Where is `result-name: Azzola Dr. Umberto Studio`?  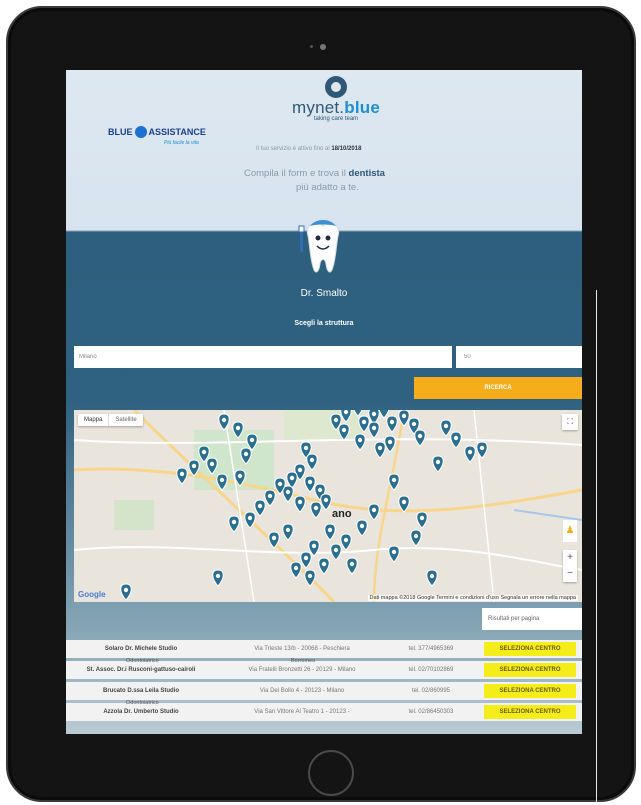
result-name: Azzola Dr. Umberto Studio is located at coordinates (141, 712).